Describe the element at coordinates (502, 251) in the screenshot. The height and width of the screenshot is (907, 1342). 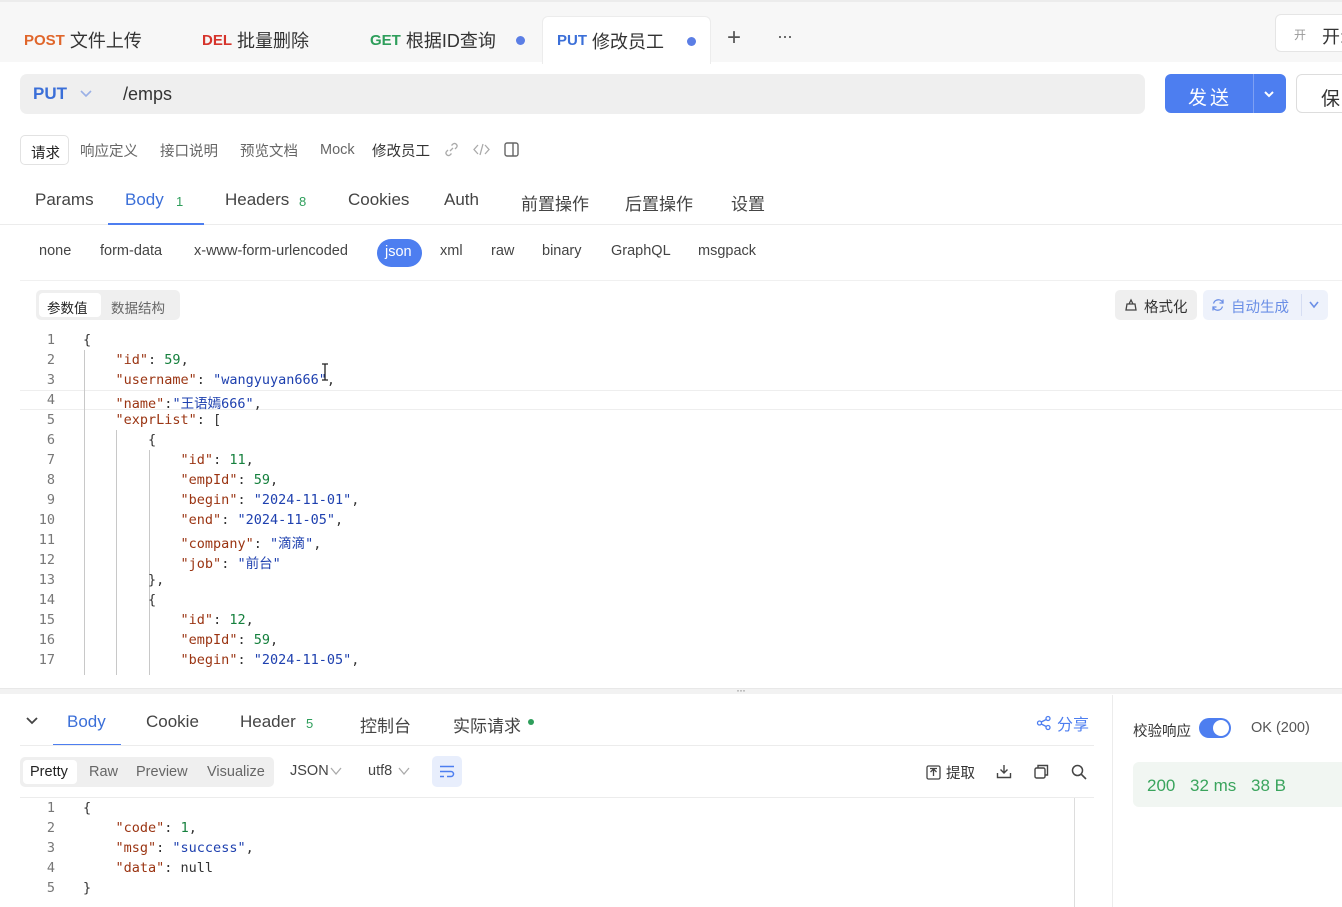
I see `body-type-raw: raw` at that location.